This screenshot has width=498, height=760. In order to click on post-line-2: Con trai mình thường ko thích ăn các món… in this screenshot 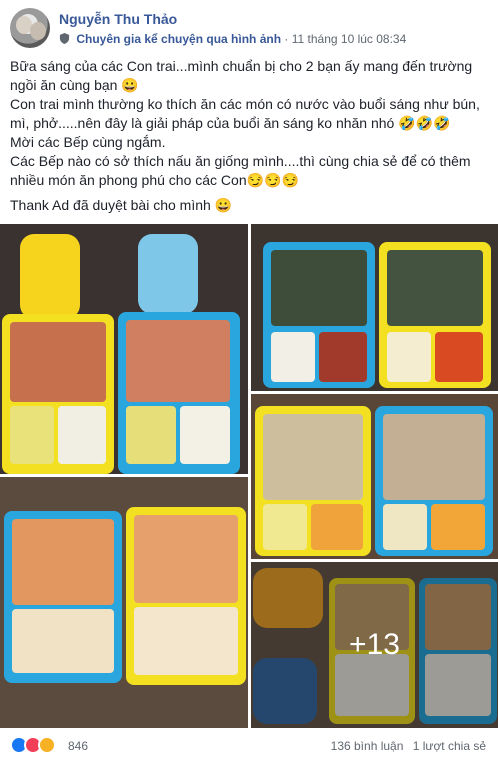, I will do `click(245, 113)`.